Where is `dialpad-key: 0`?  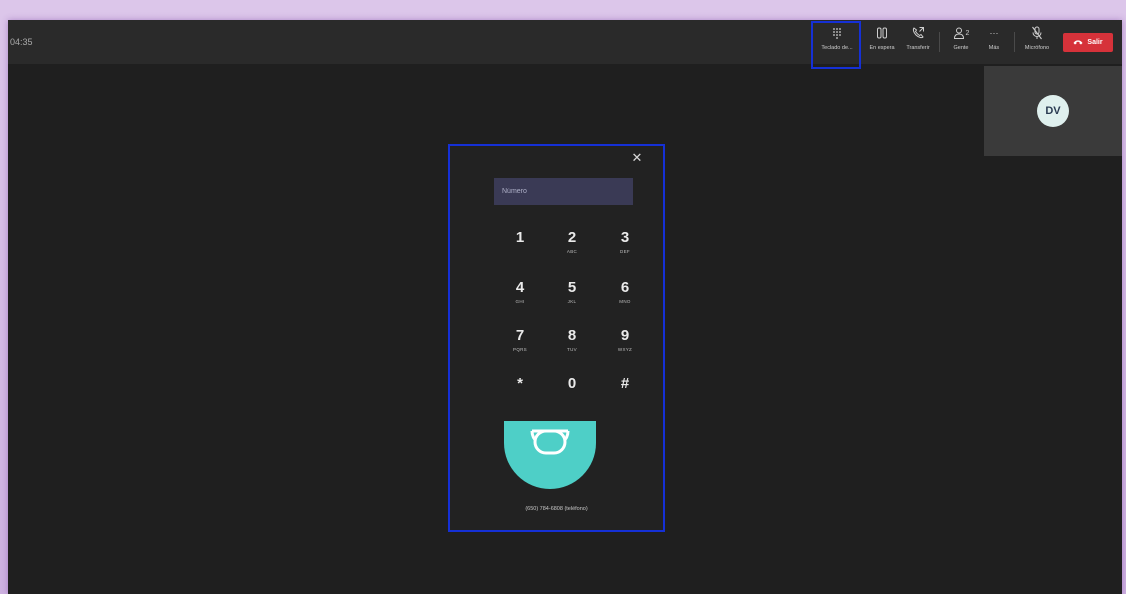
dialpad-key: 0 is located at coordinates (572, 394).